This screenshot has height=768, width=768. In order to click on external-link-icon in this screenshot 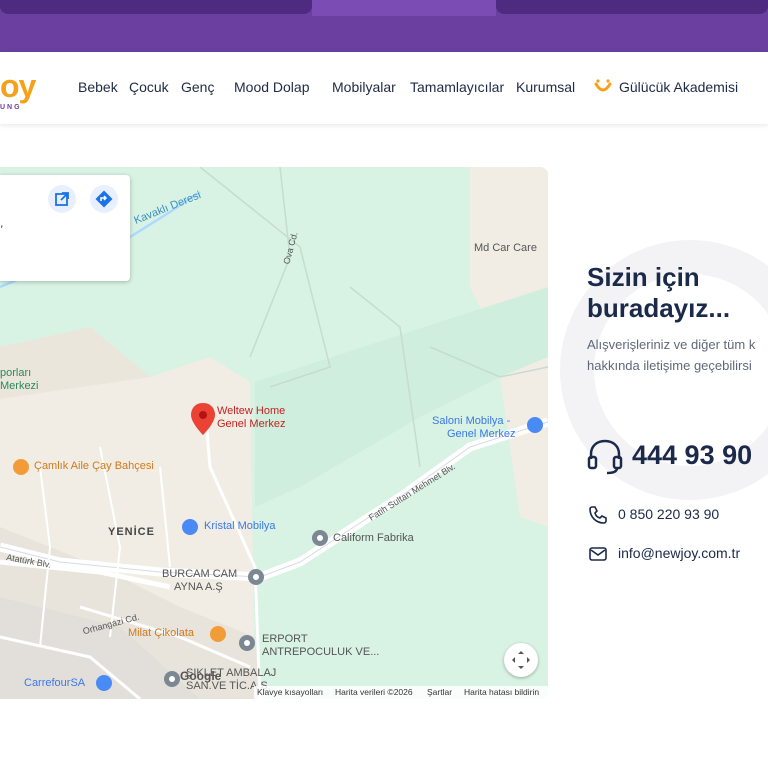, I will do `click(62, 199)`.